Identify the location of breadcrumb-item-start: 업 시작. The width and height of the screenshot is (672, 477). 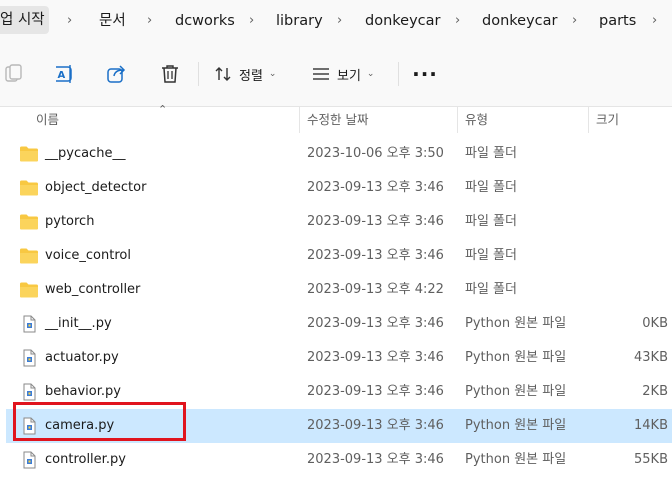
(24, 20).